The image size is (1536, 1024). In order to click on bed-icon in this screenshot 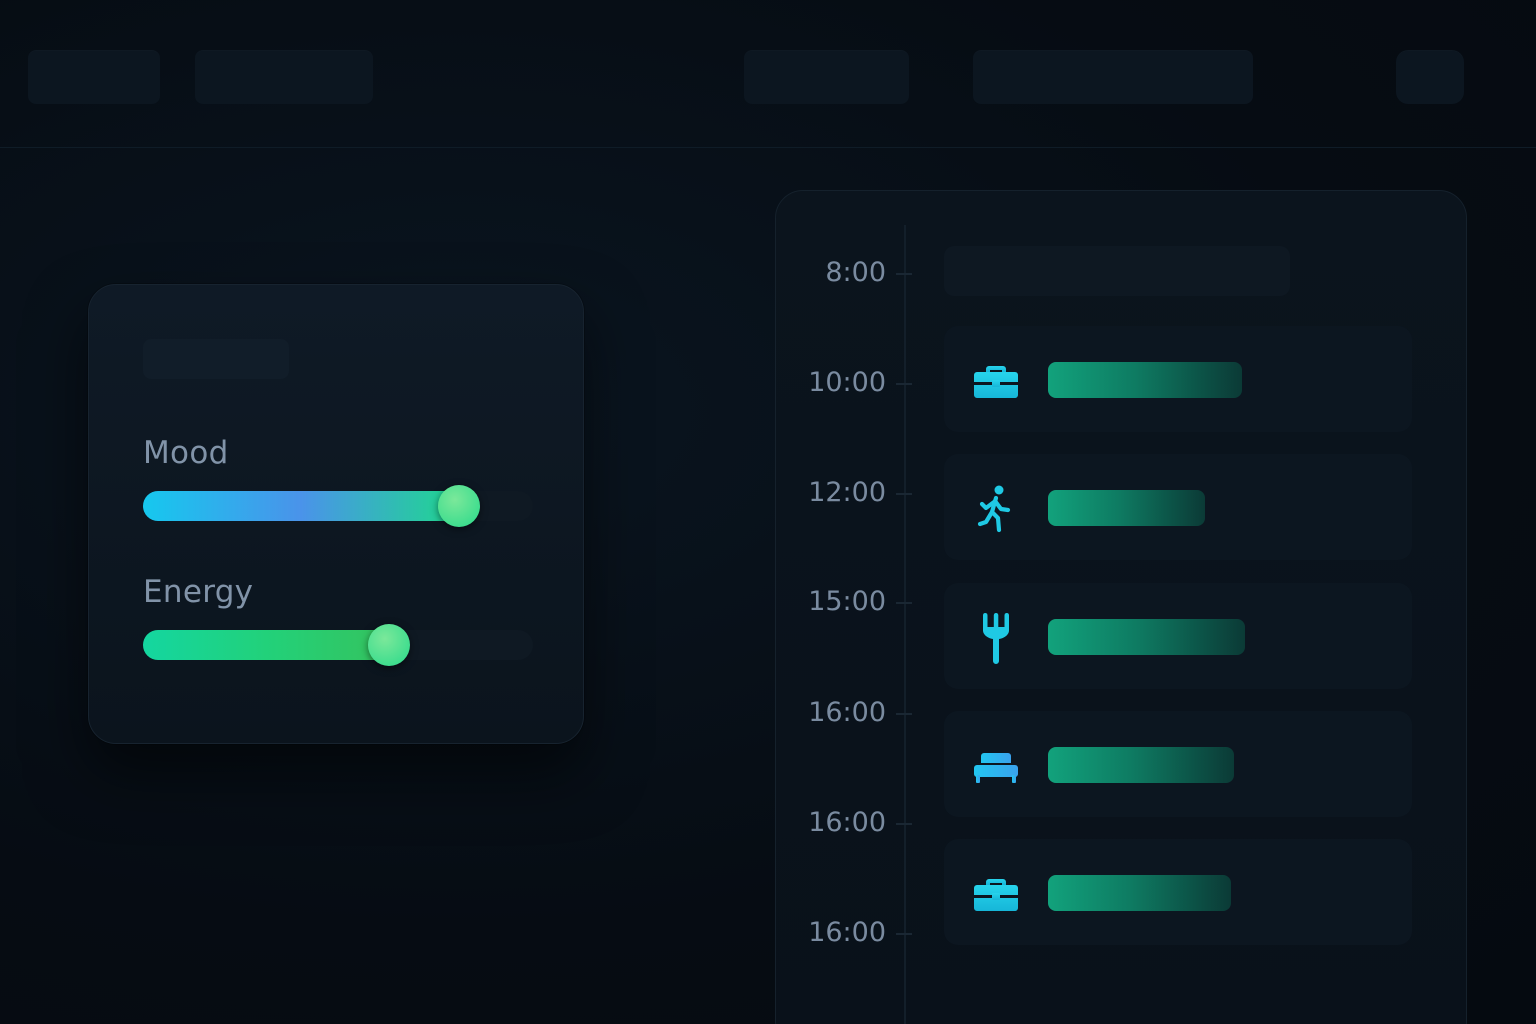, I will do `click(996, 768)`.